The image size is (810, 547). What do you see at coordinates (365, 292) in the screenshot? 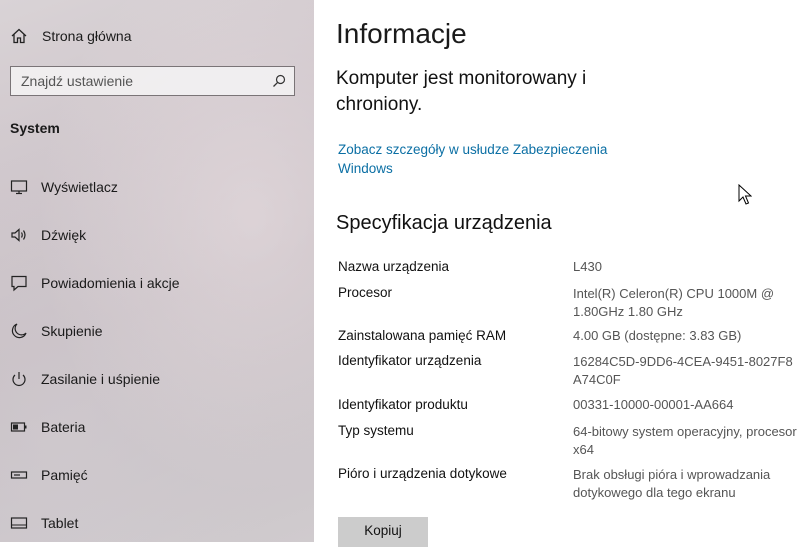
I see `spec-key-processor: Procesor` at bounding box center [365, 292].